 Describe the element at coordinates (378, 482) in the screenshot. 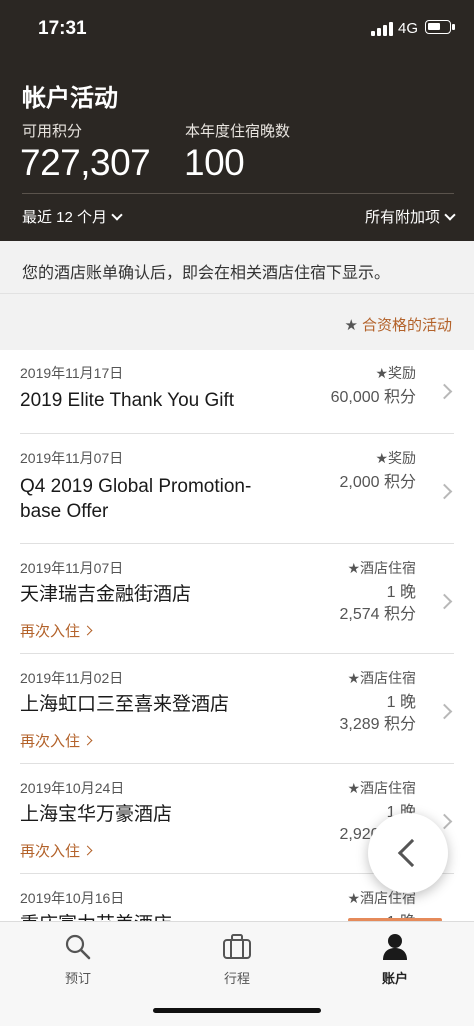

I see `activity-points: 2,000 积分` at that location.